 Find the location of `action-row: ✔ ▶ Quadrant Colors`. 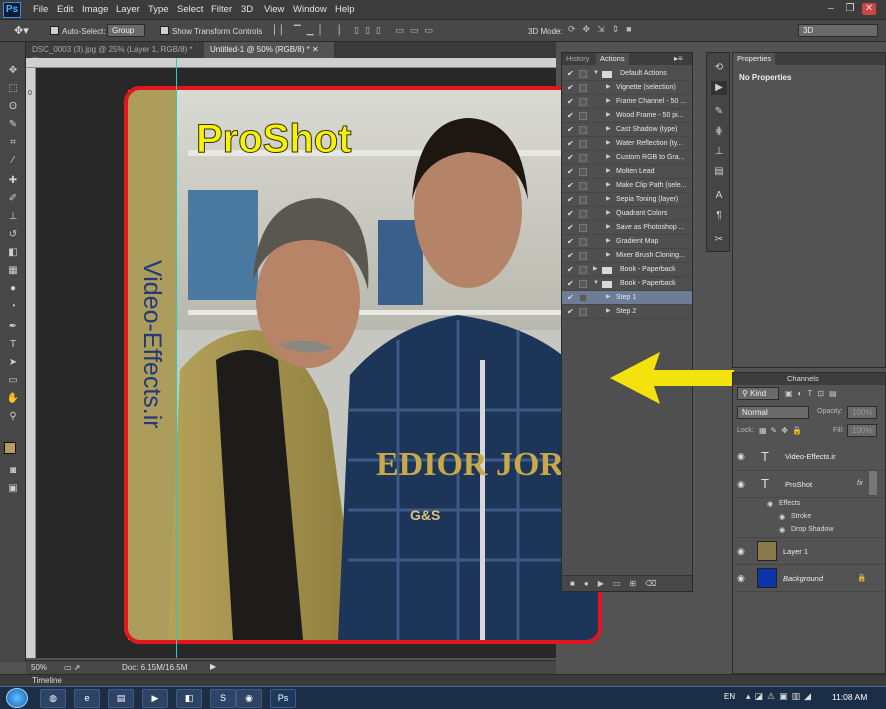

action-row: ✔ ▶ Quadrant Colors is located at coordinates (627, 214).